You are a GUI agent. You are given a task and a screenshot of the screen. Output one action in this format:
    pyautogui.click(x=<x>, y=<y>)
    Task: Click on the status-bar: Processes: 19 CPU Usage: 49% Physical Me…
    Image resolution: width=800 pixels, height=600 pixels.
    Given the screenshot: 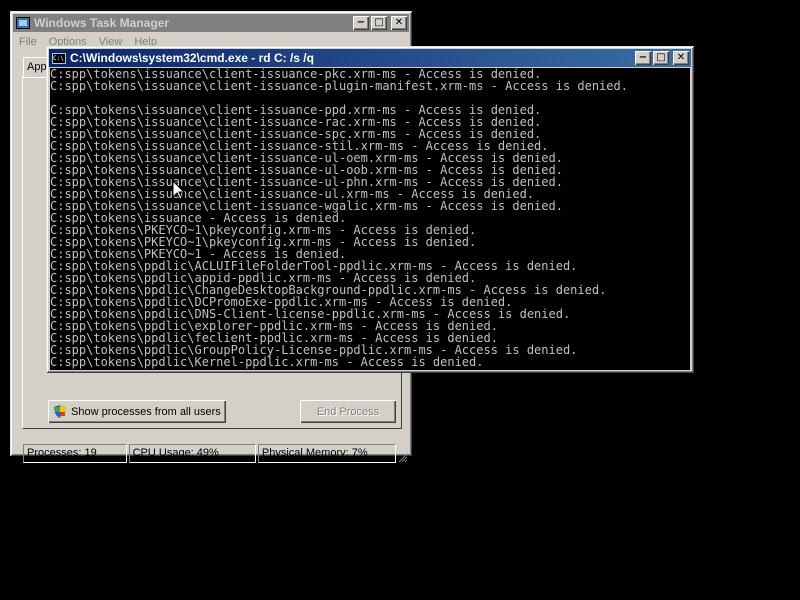 What is the action you would take?
    pyautogui.click(x=215, y=453)
    